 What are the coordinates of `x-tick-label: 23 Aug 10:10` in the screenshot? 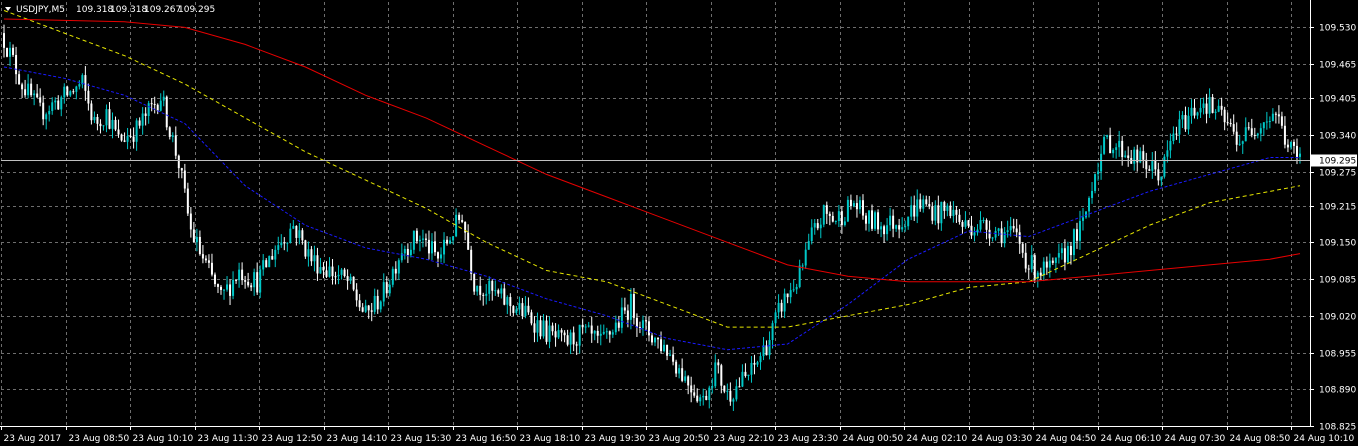 It's located at (163, 439).